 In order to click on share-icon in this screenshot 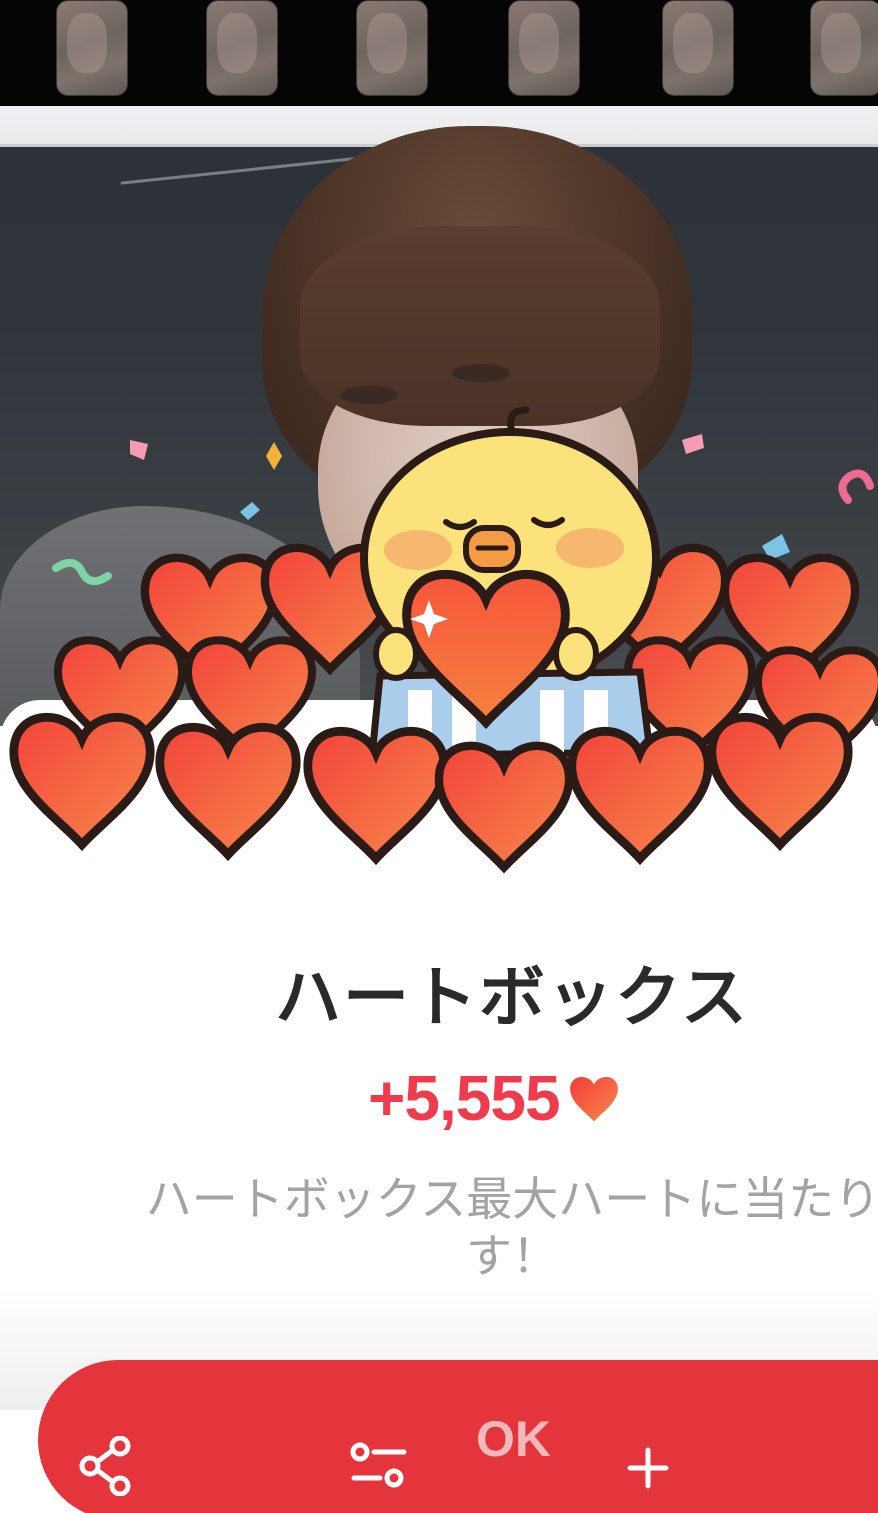, I will do `click(106, 1466)`.